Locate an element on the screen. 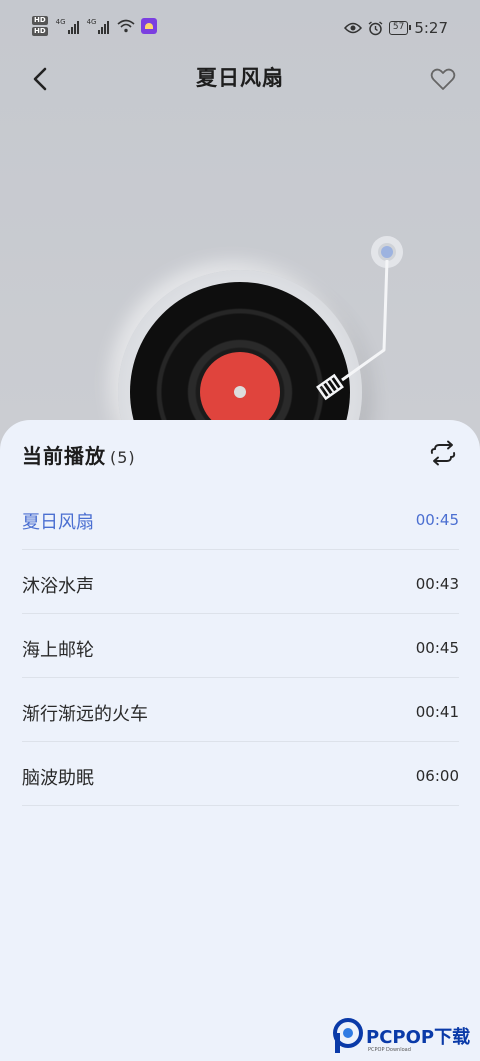 Image resolution: width=480 pixels, height=1061 pixels. track-duration: 06:00 is located at coordinates (437, 776).